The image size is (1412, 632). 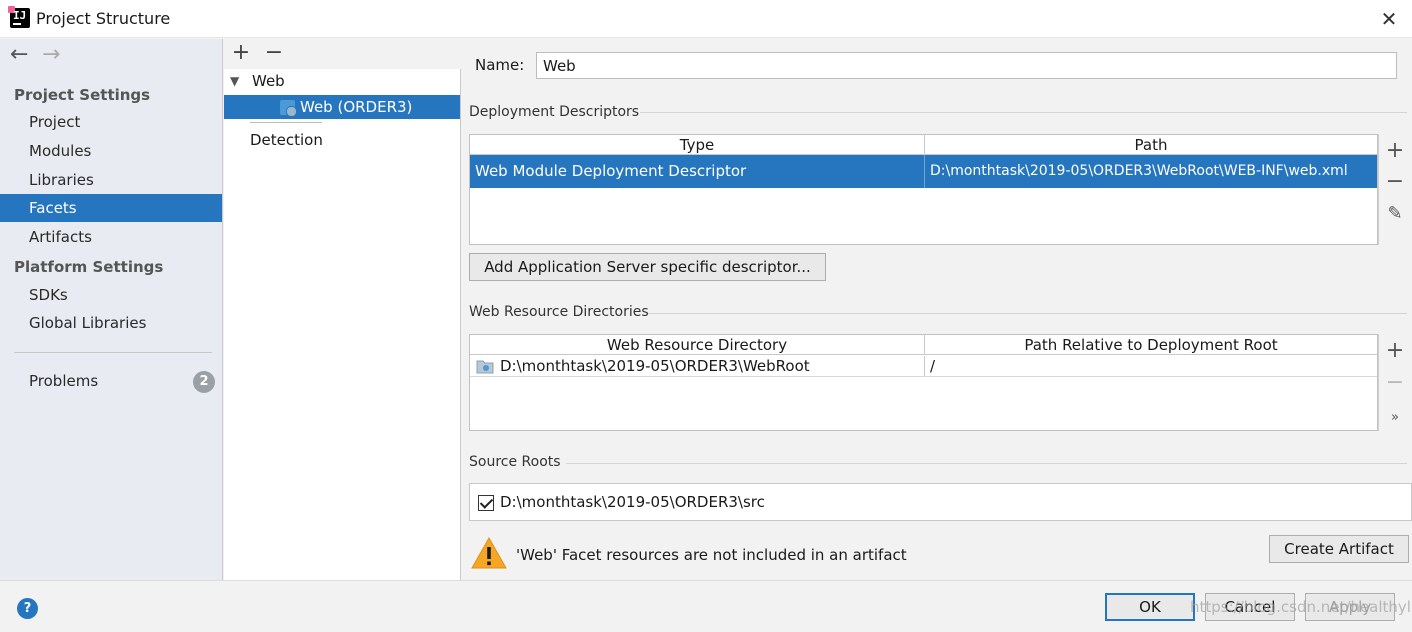 I want to click on web-resource-directories-title: Web Resource Directories, so click(x=559, y=312).